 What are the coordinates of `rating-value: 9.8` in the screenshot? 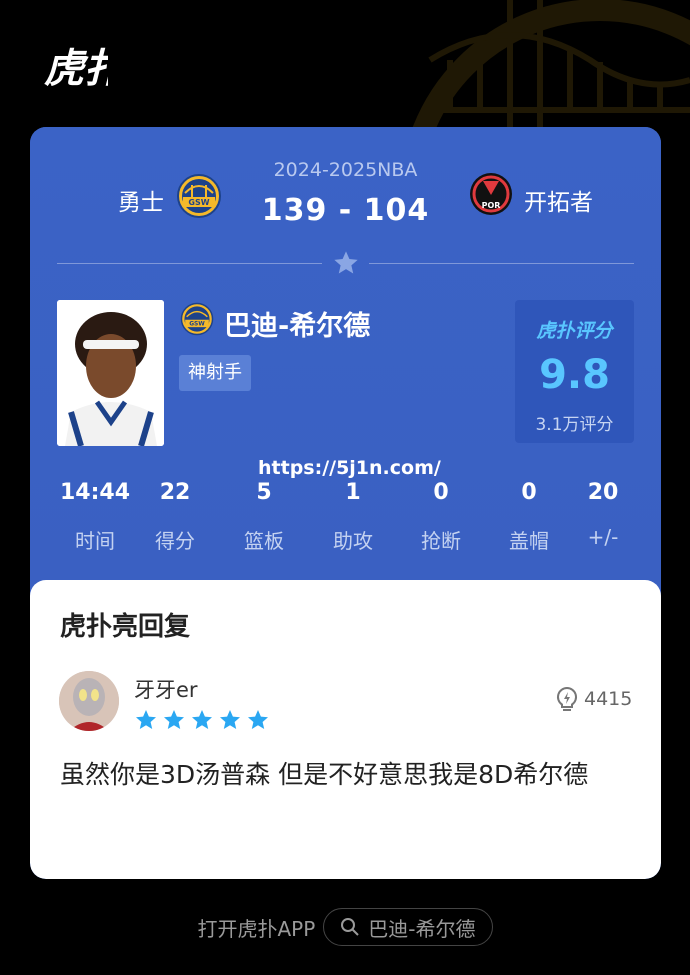 It's located at (574, 375).